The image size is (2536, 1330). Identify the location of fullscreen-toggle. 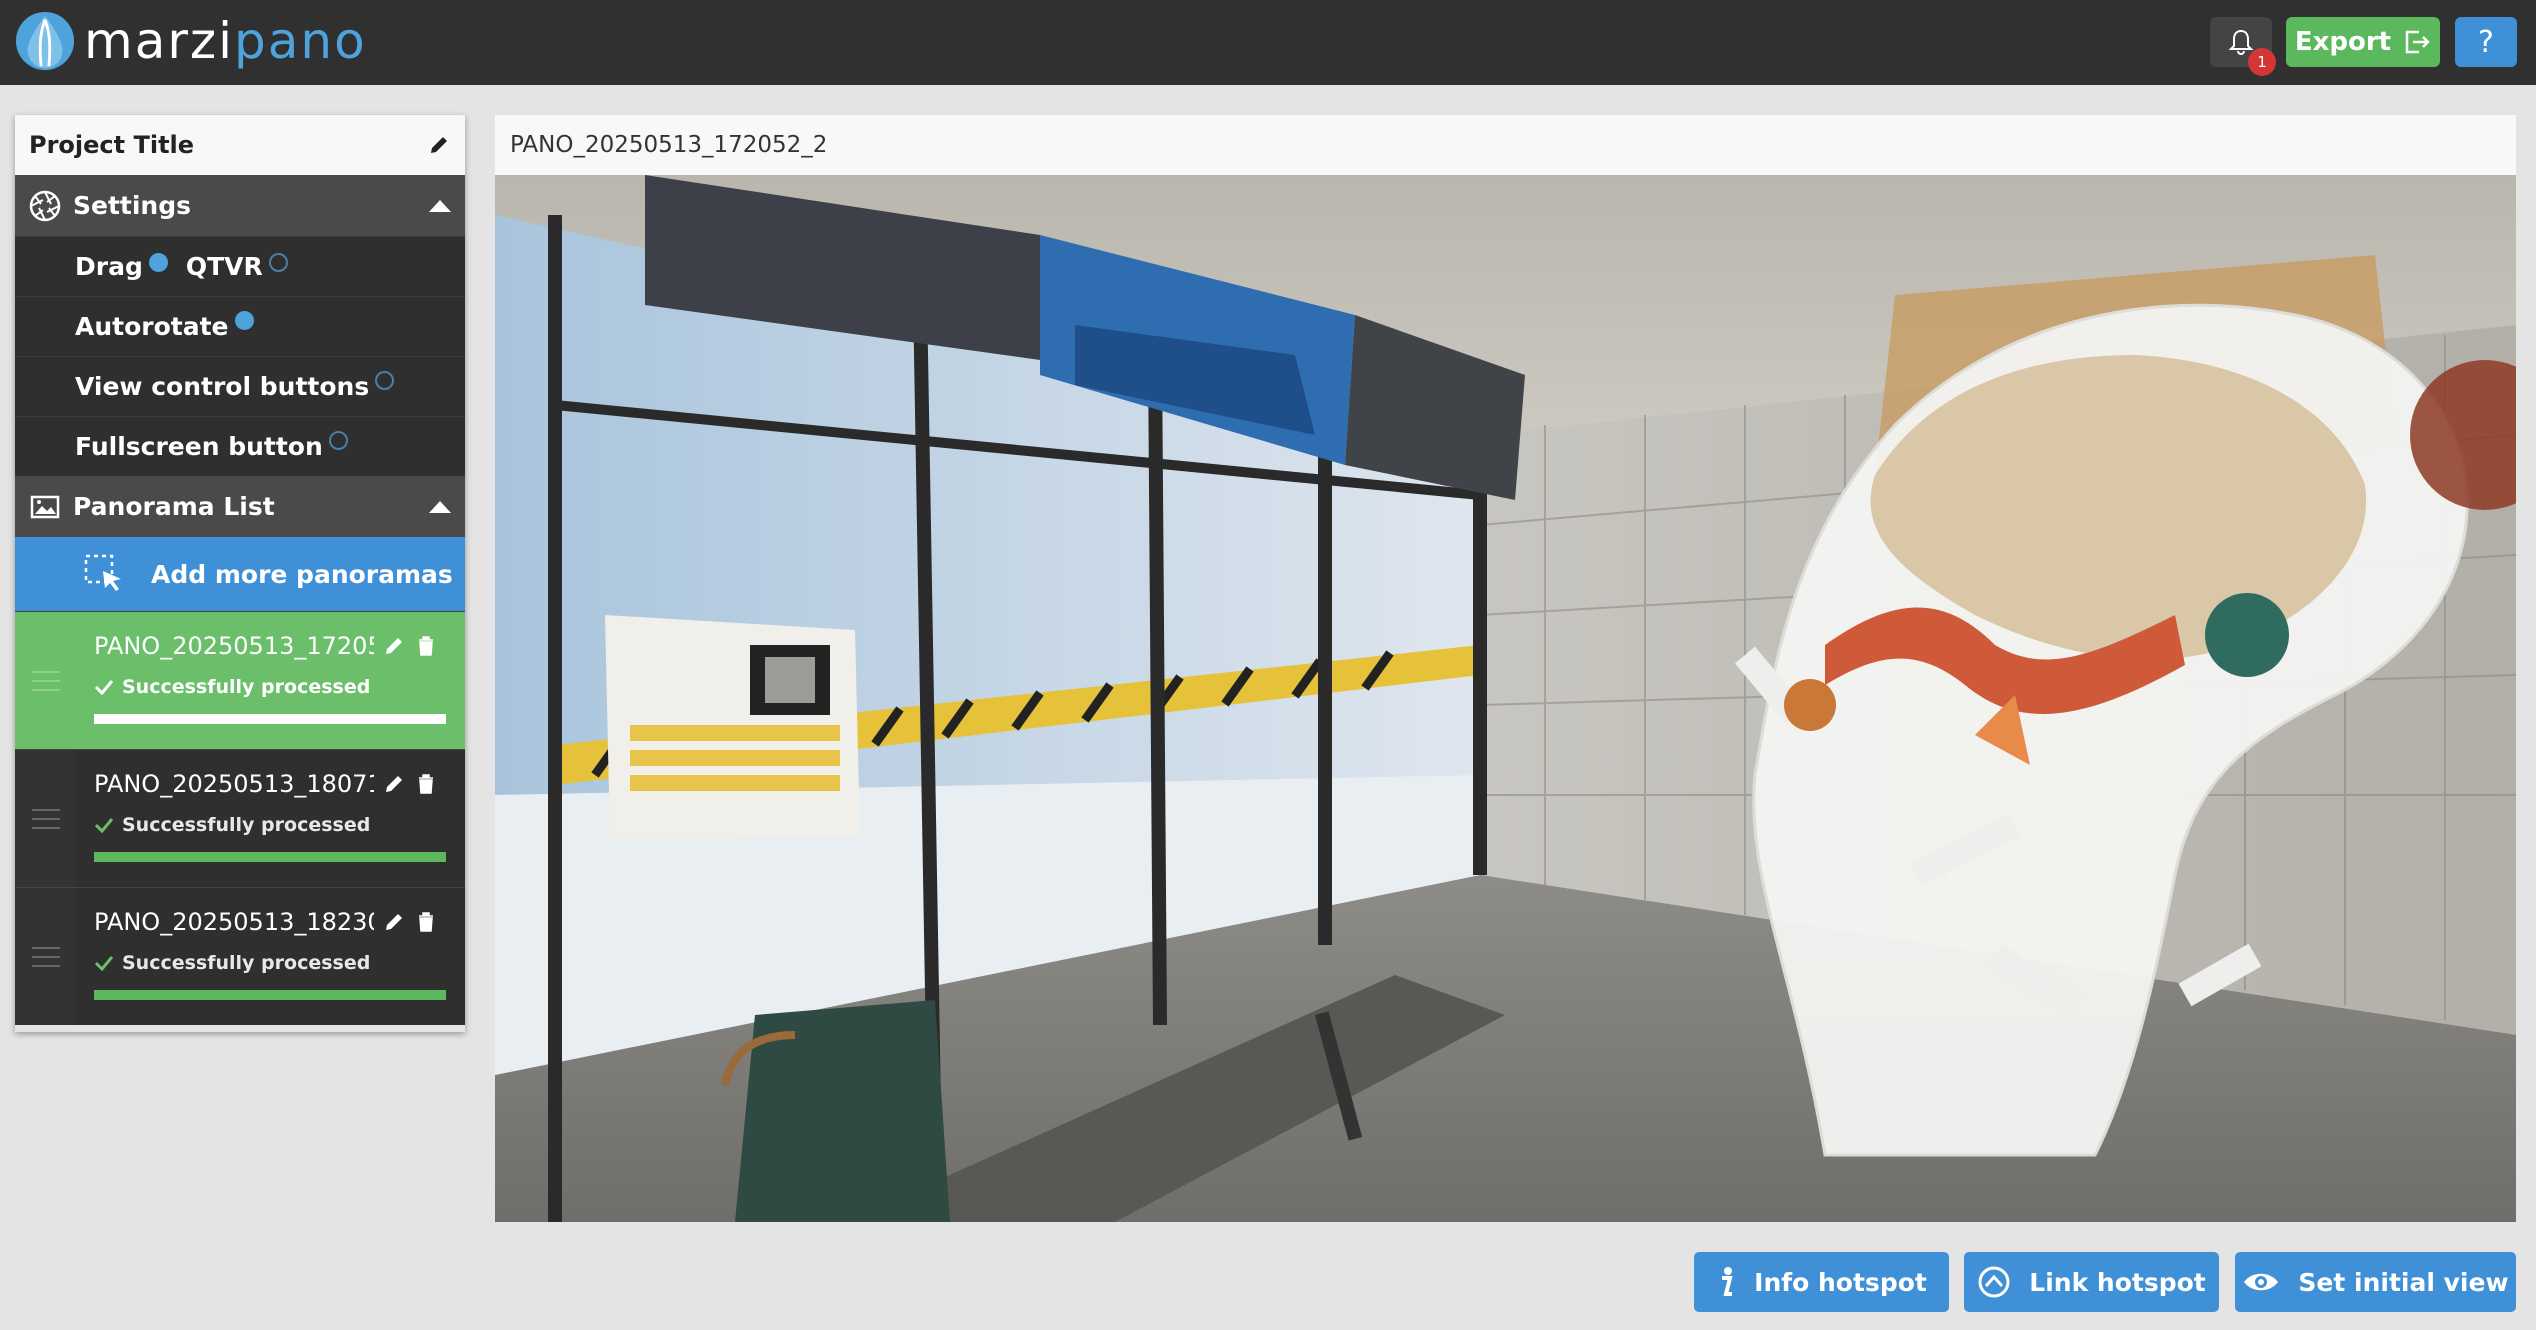
(338, 440).